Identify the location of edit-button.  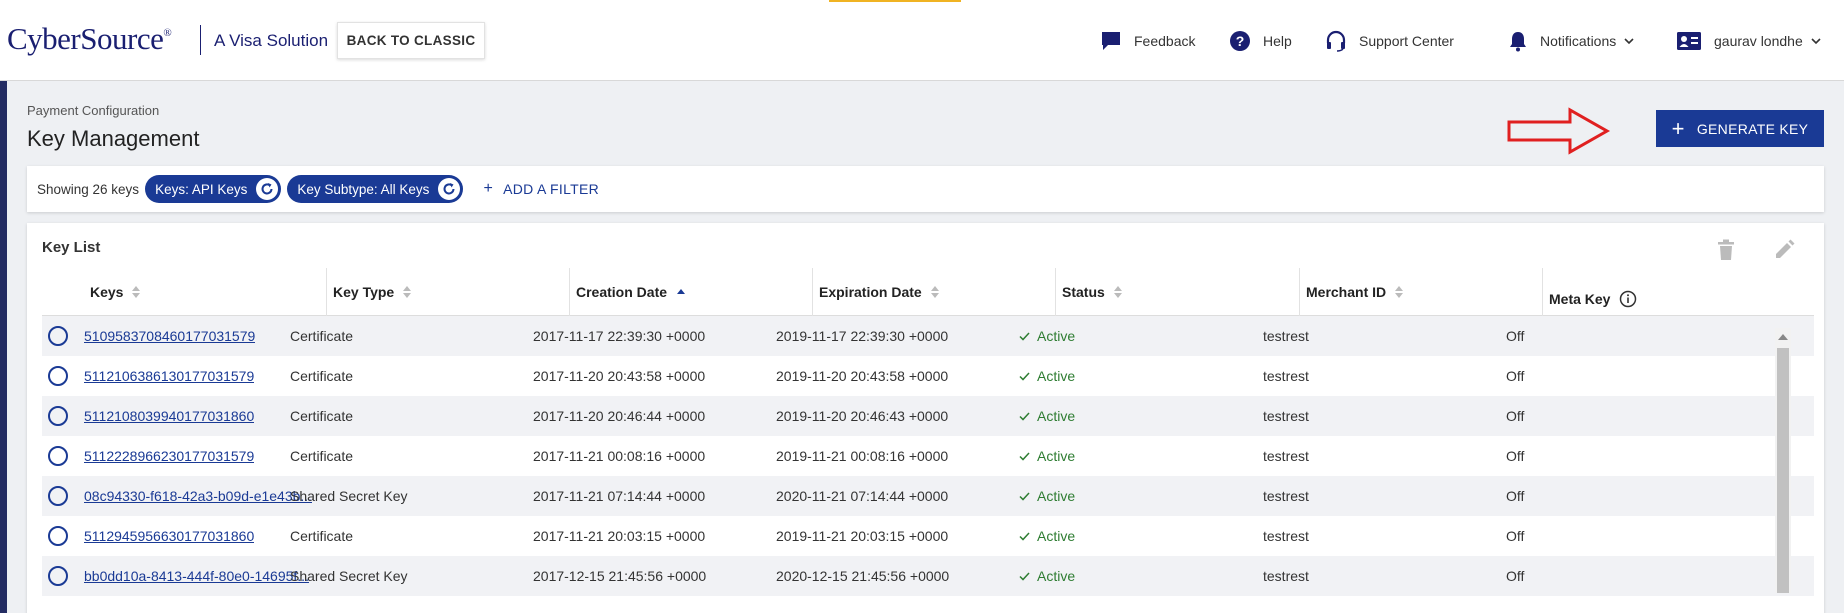
(1784, 252).